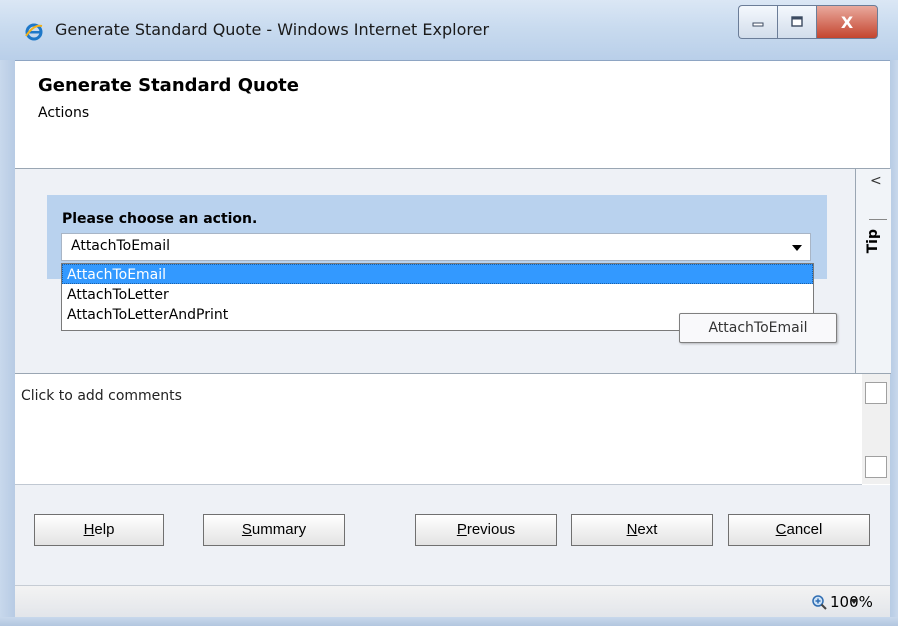  I want to click on summary-button: Summary, so click(274, 530).